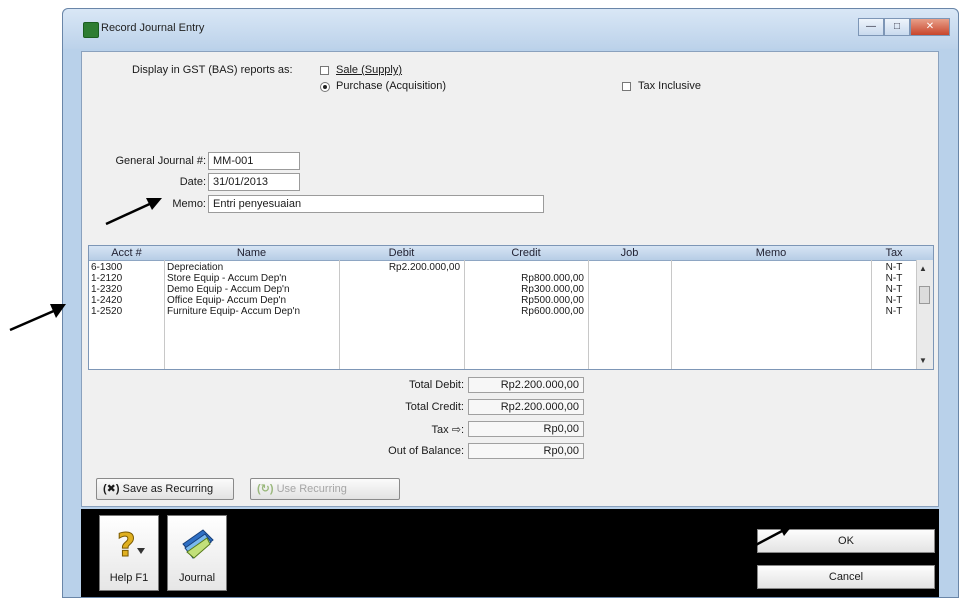 This screenshot has width=967, height=601. What do you see at coordinates (436, 385) in the screenshot?
I see `total-debit-label: Total Debit:` at bounding box center [436, 385].